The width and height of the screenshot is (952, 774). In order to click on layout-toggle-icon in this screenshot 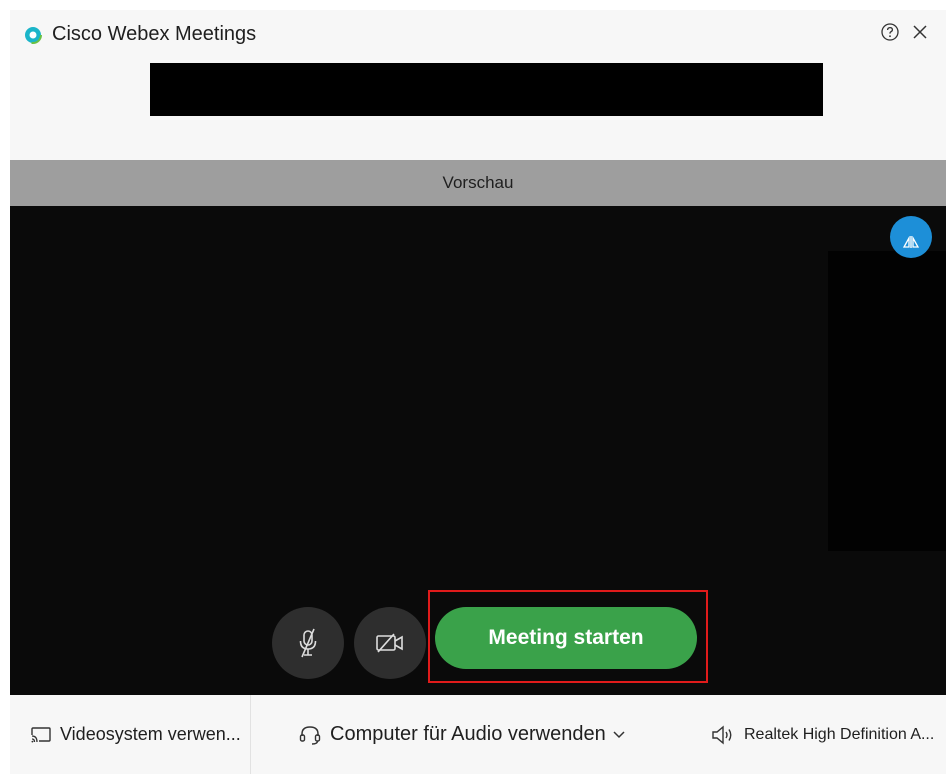, I will do `click(911, 242)`.